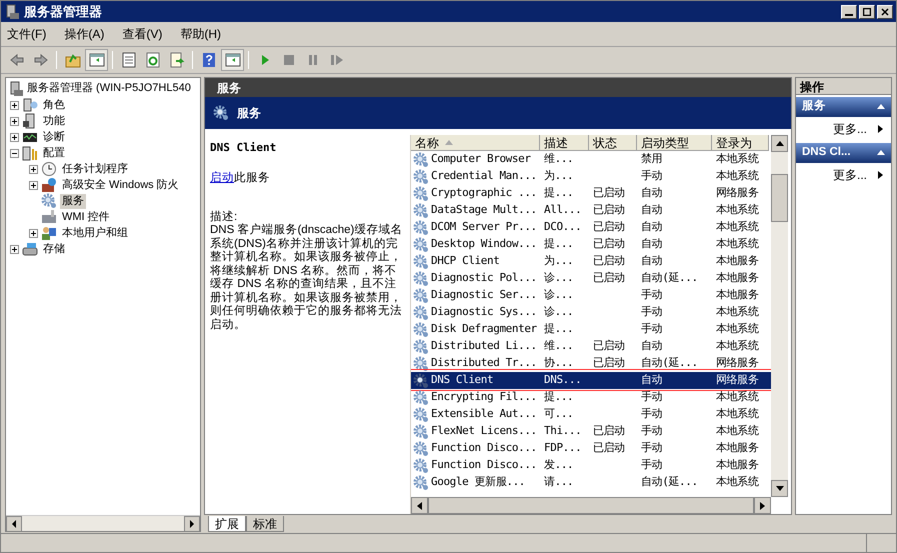 The image size is (897, 553). Describe the element at coordinates (152, 60) in the screenshot. I see `refresh-icon` at that location.